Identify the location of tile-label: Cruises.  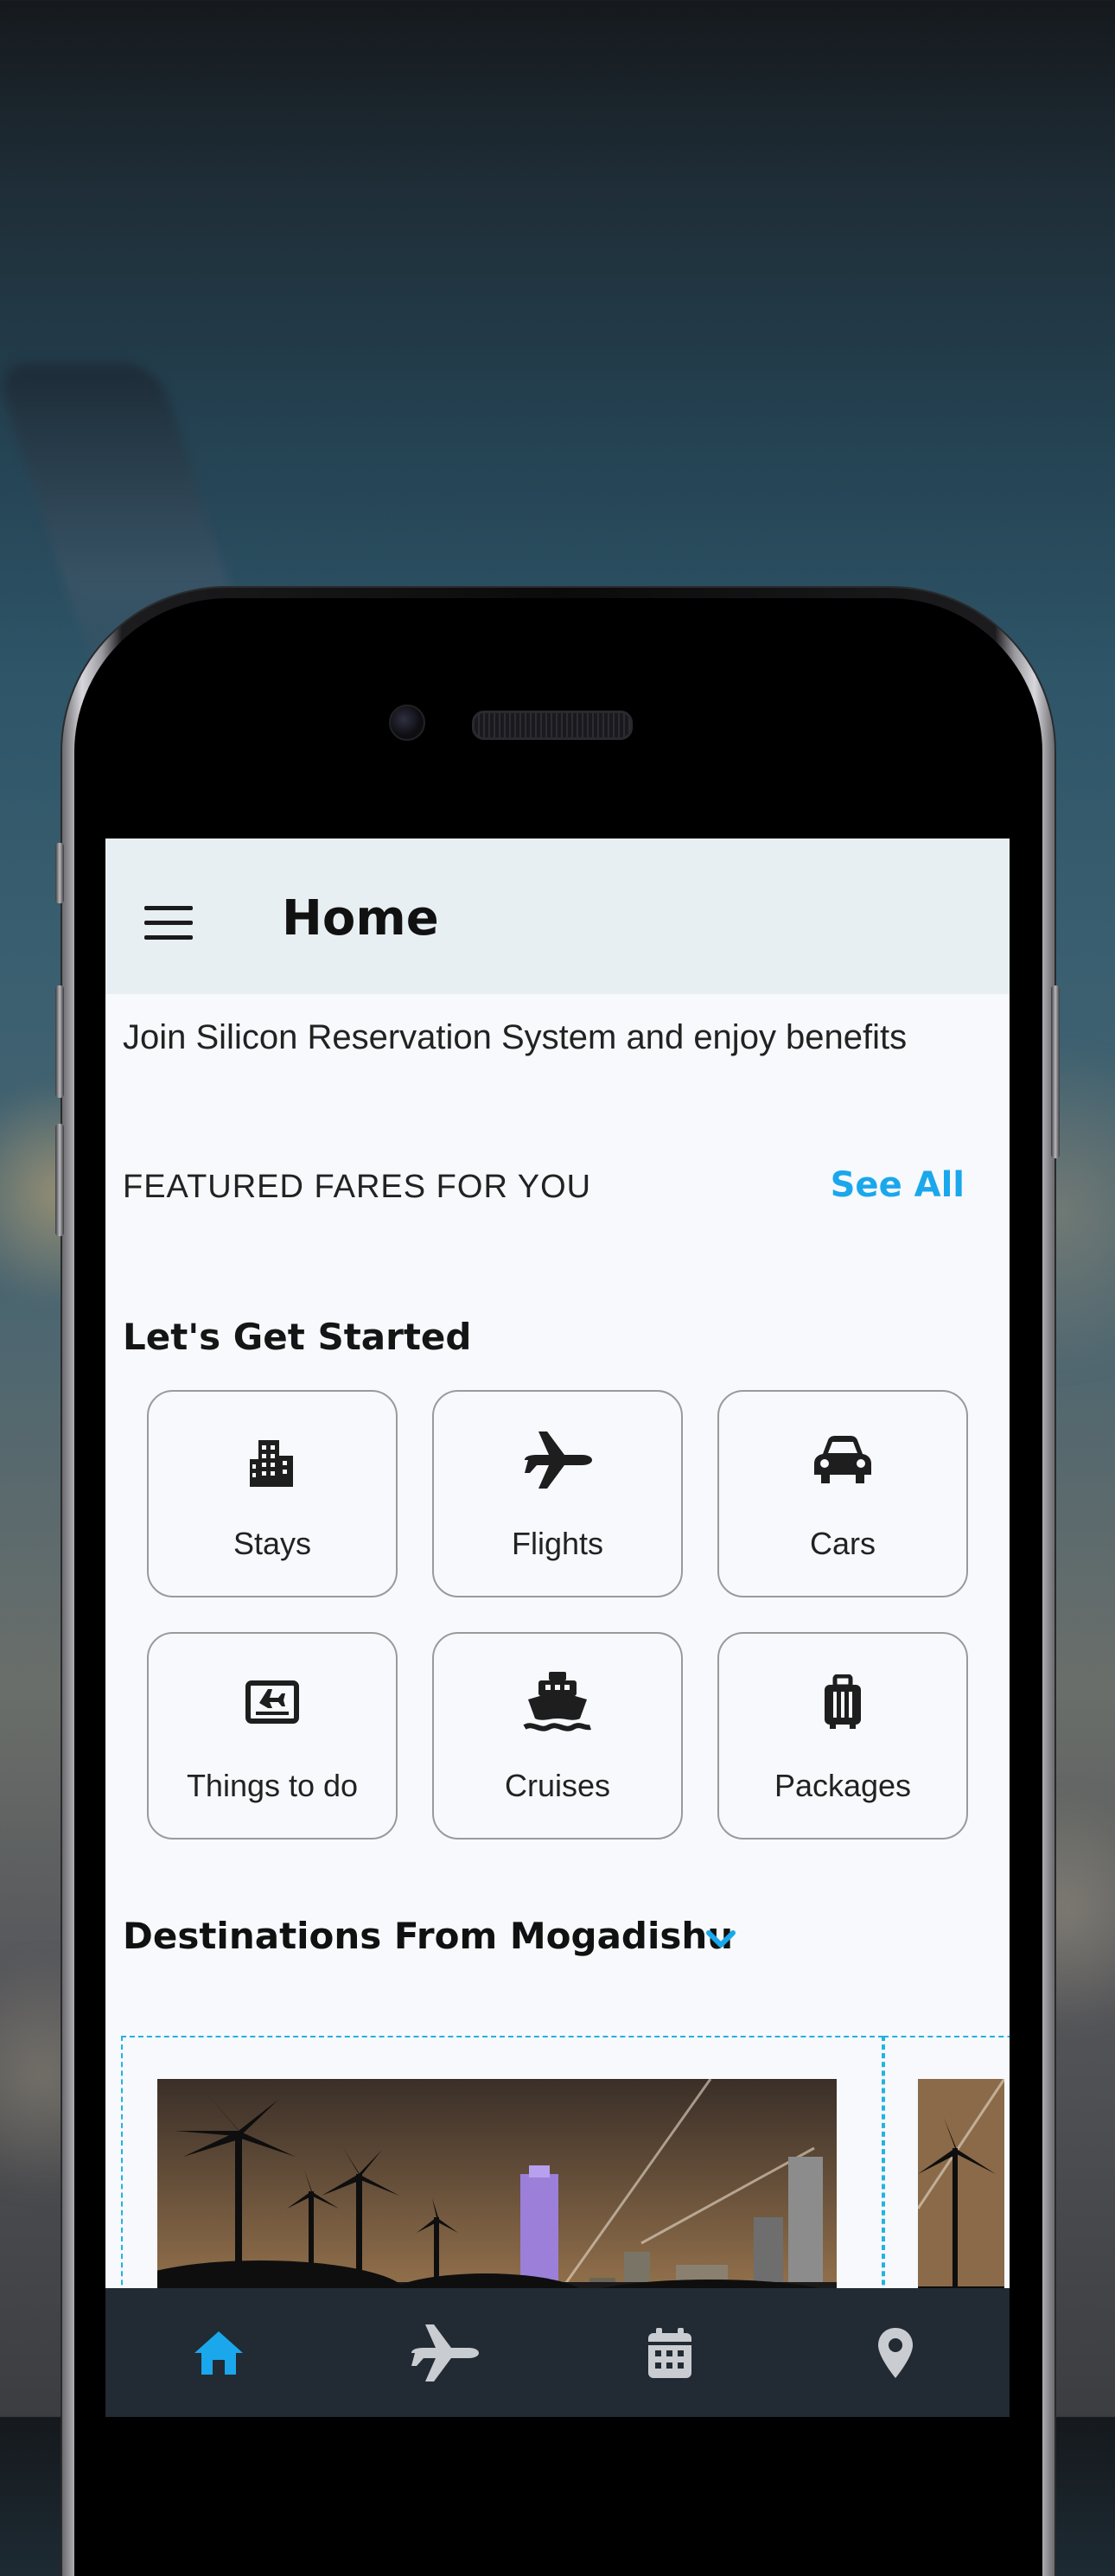
(557, 1785).